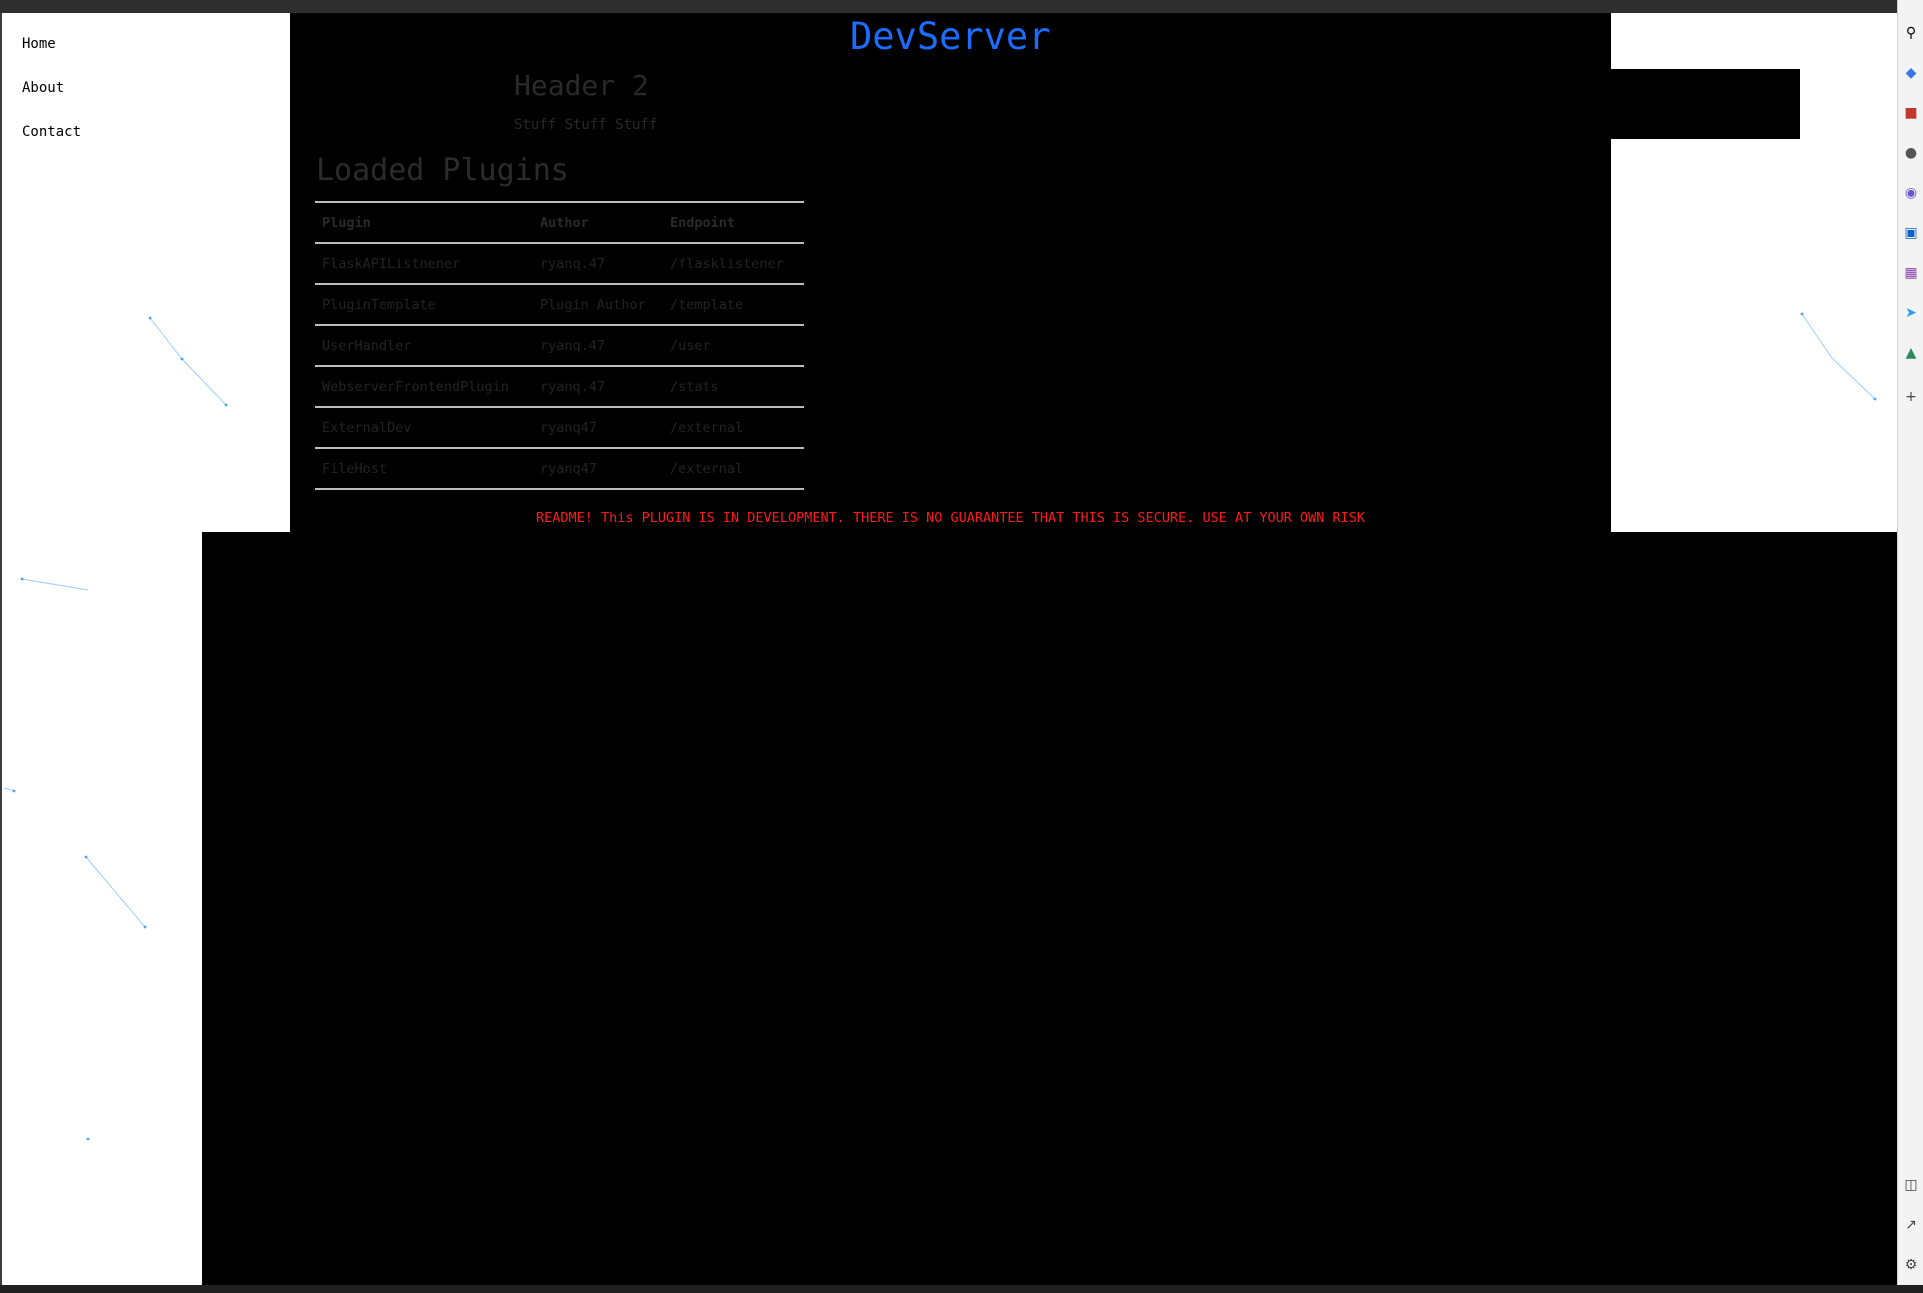  I want to click on table-row: ExternalDev ryanq47 /external, so click(559, 428).